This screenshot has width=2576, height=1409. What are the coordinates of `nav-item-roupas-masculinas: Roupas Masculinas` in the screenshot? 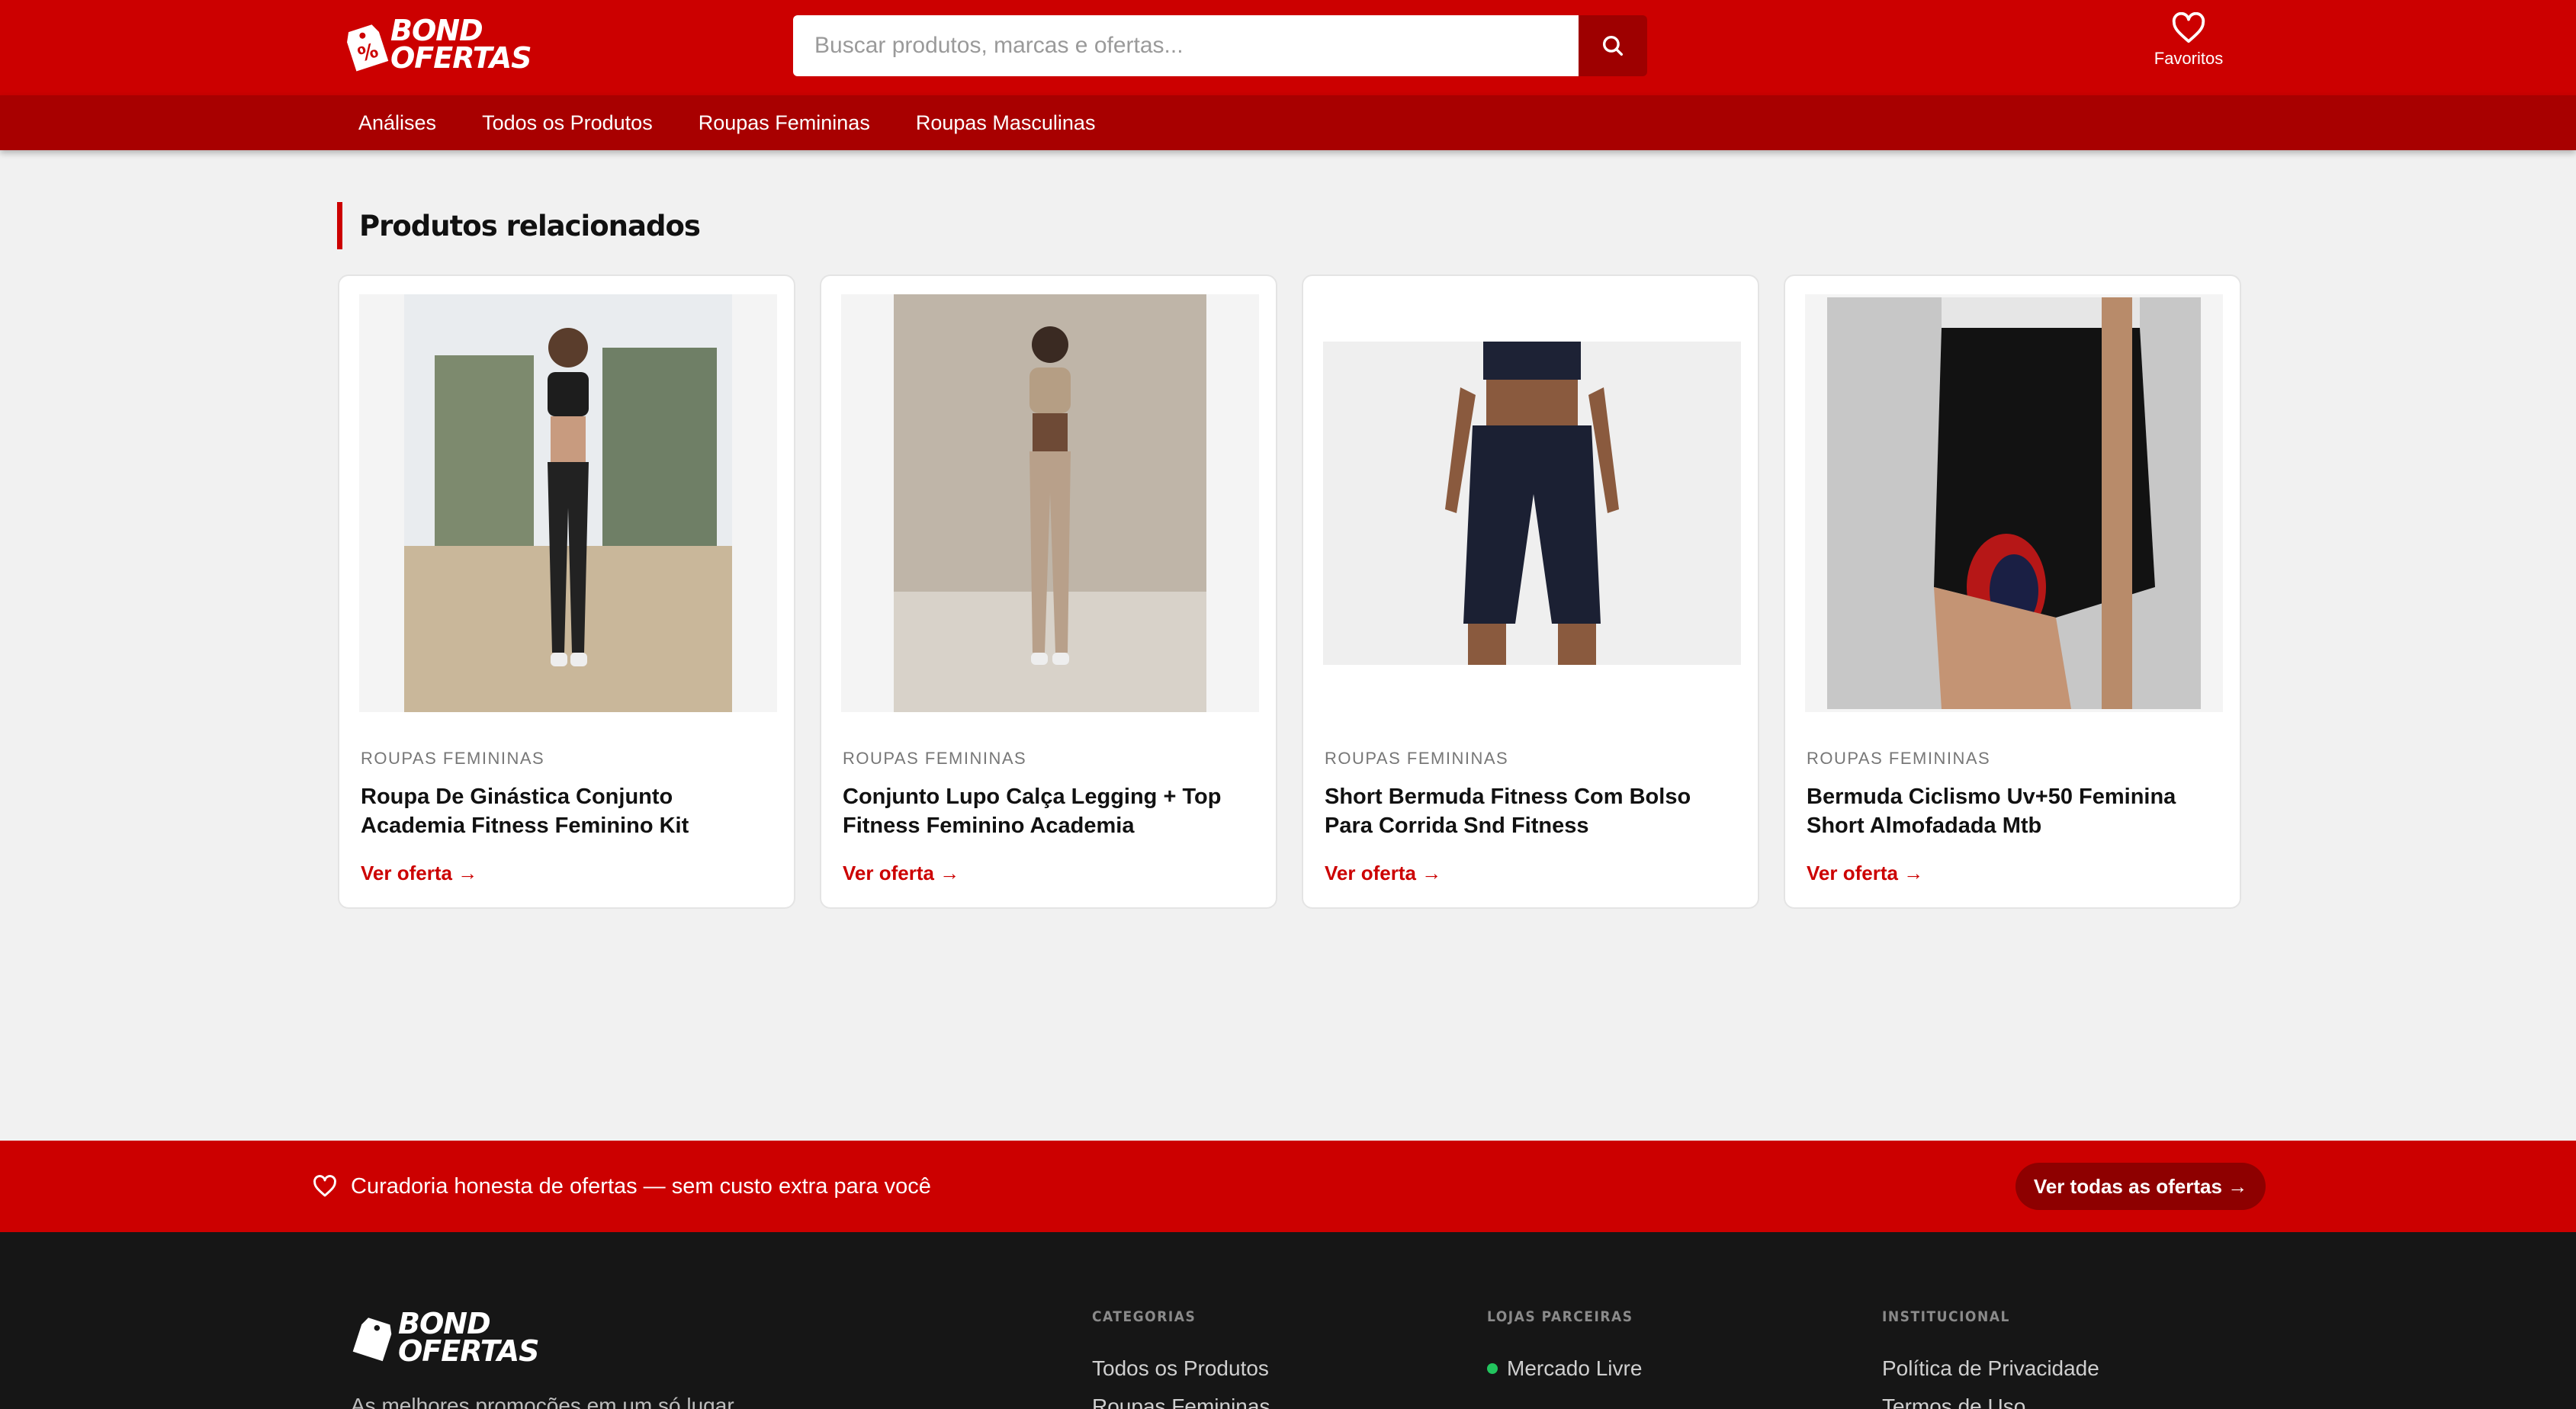 It's located at (1006, 122).